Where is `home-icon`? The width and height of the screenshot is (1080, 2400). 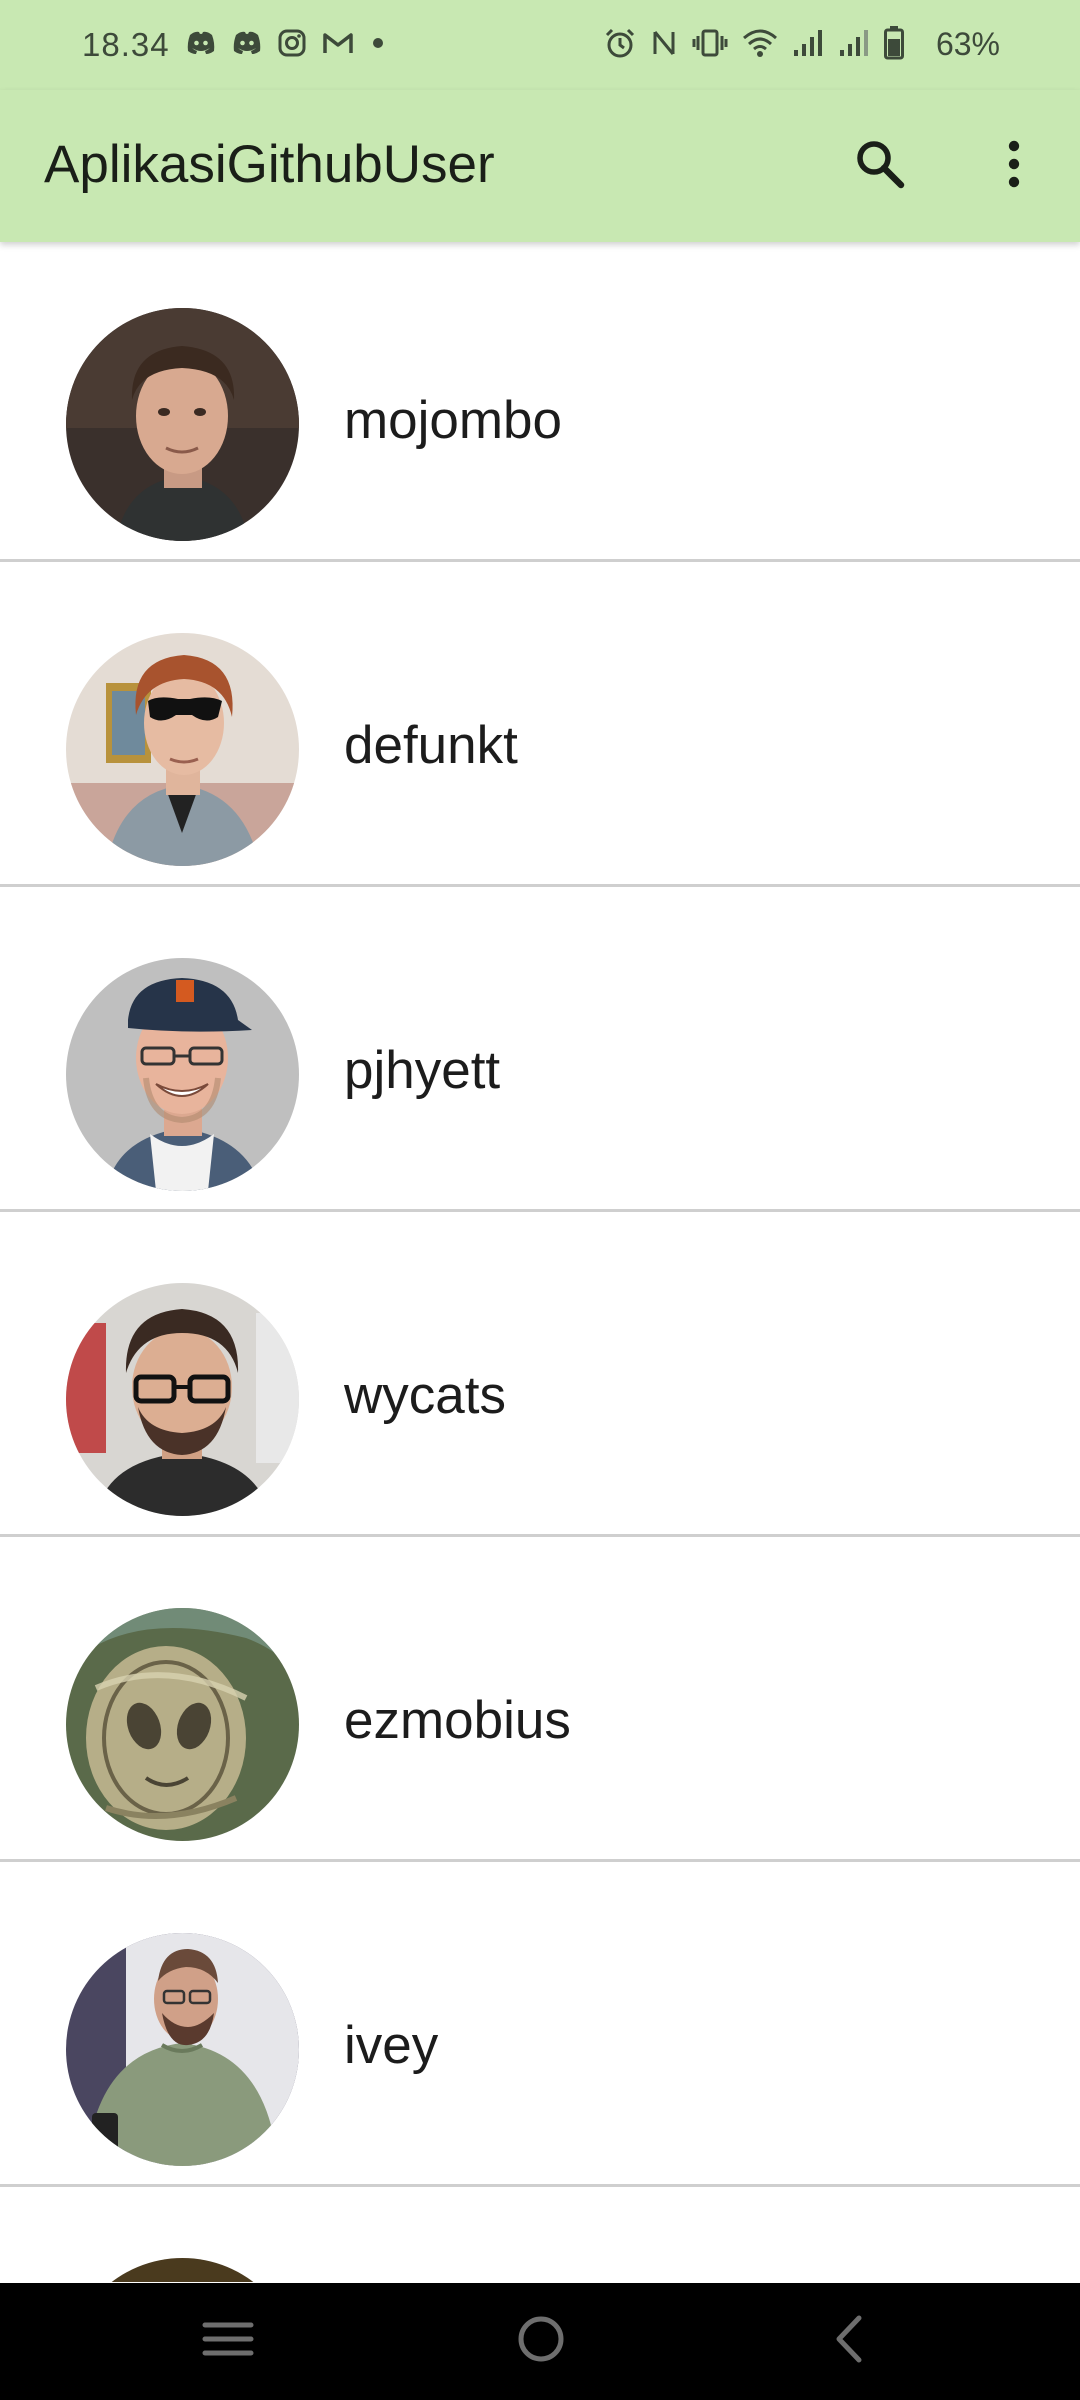 home-icon is located at coordinates (541, 2341).